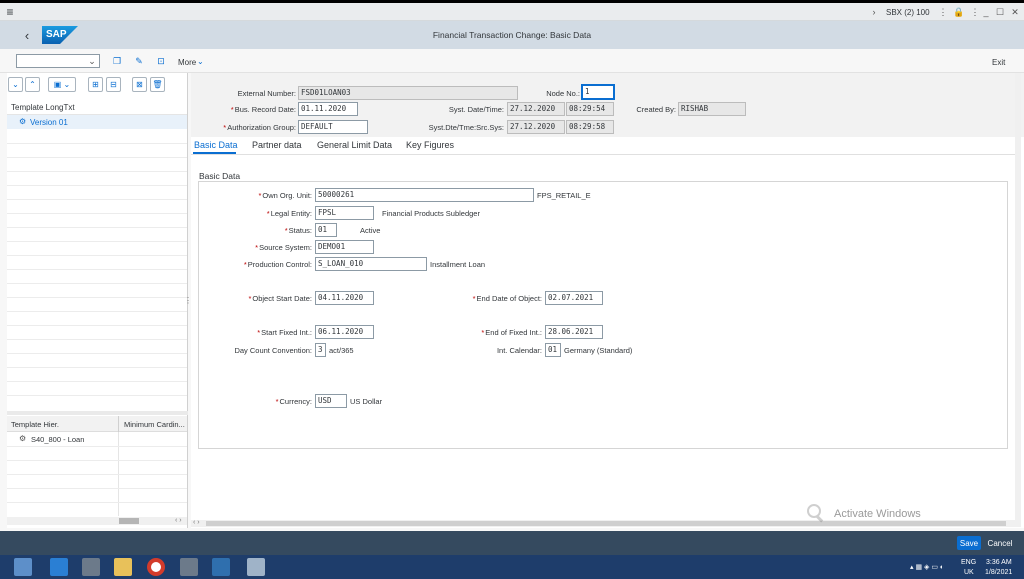 The width and height of the screenshot is (1024, 579). What do you see at coordinates (261, 127) in the screenshot?
I see `authorization-group-label: Authorization Group:` at bounding box center [261, 127].